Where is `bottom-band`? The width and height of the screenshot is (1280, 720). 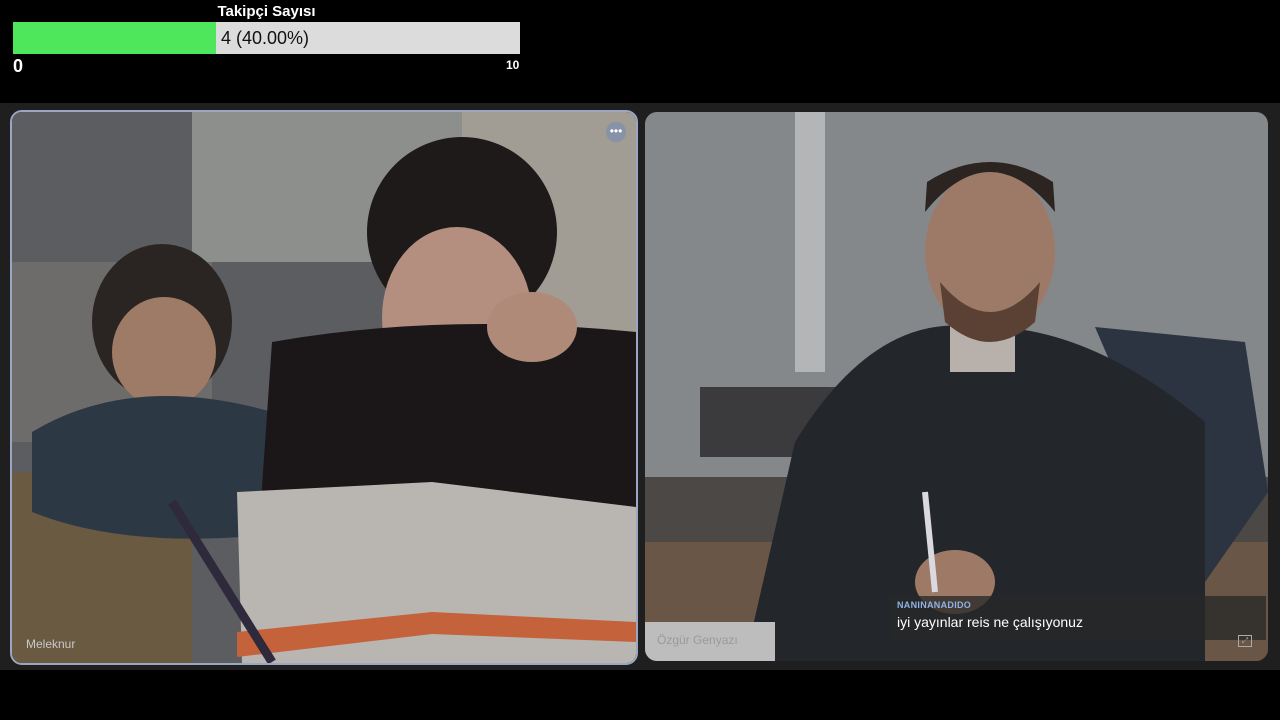
bottom-band is located at coordinates (640, 695).